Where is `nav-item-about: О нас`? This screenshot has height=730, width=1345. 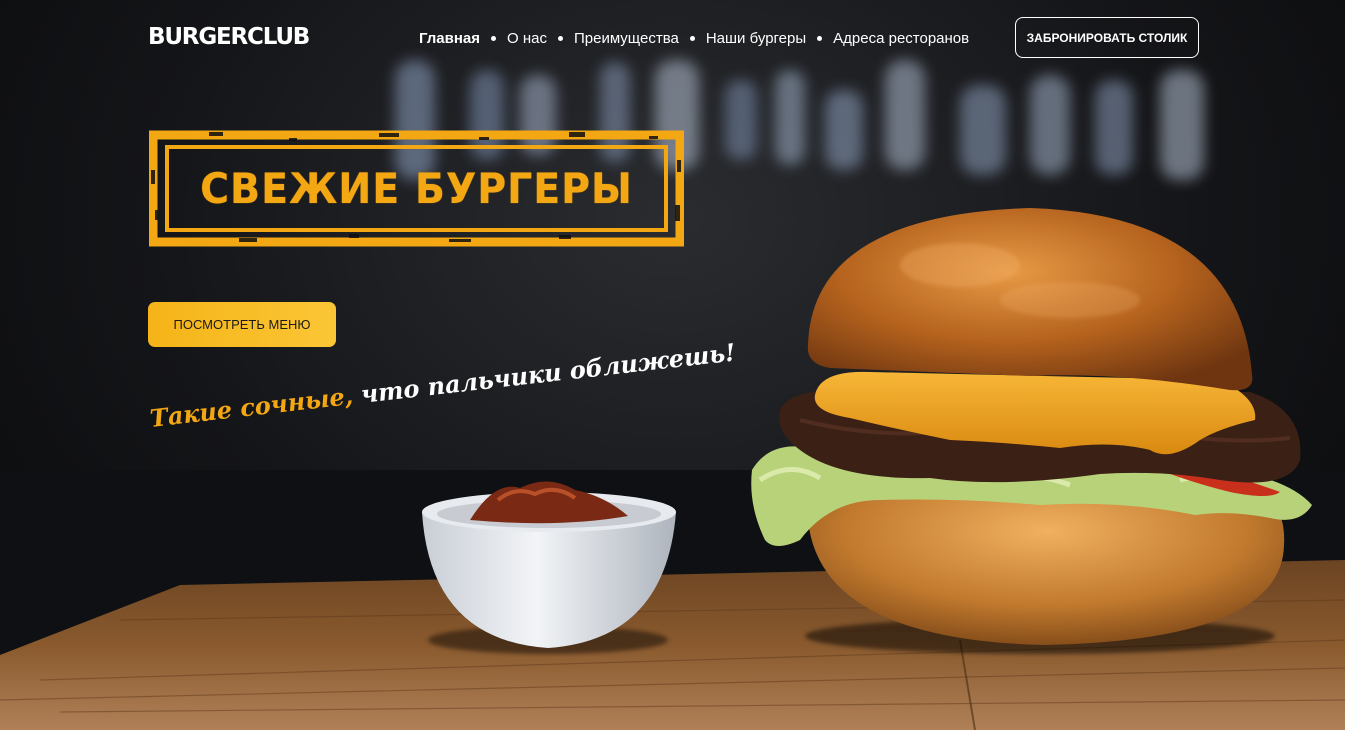
nav-item-about: О нас is located at coordinates (527, 38).